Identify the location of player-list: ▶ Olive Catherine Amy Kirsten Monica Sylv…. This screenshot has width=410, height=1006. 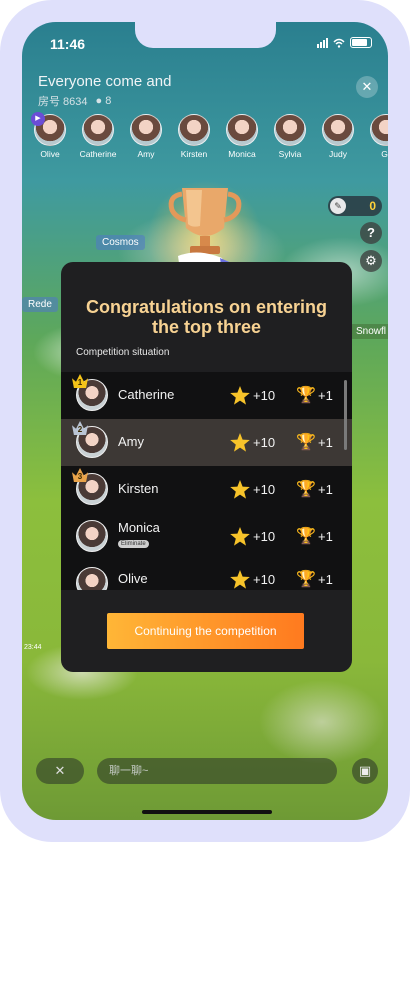
(209, 135).